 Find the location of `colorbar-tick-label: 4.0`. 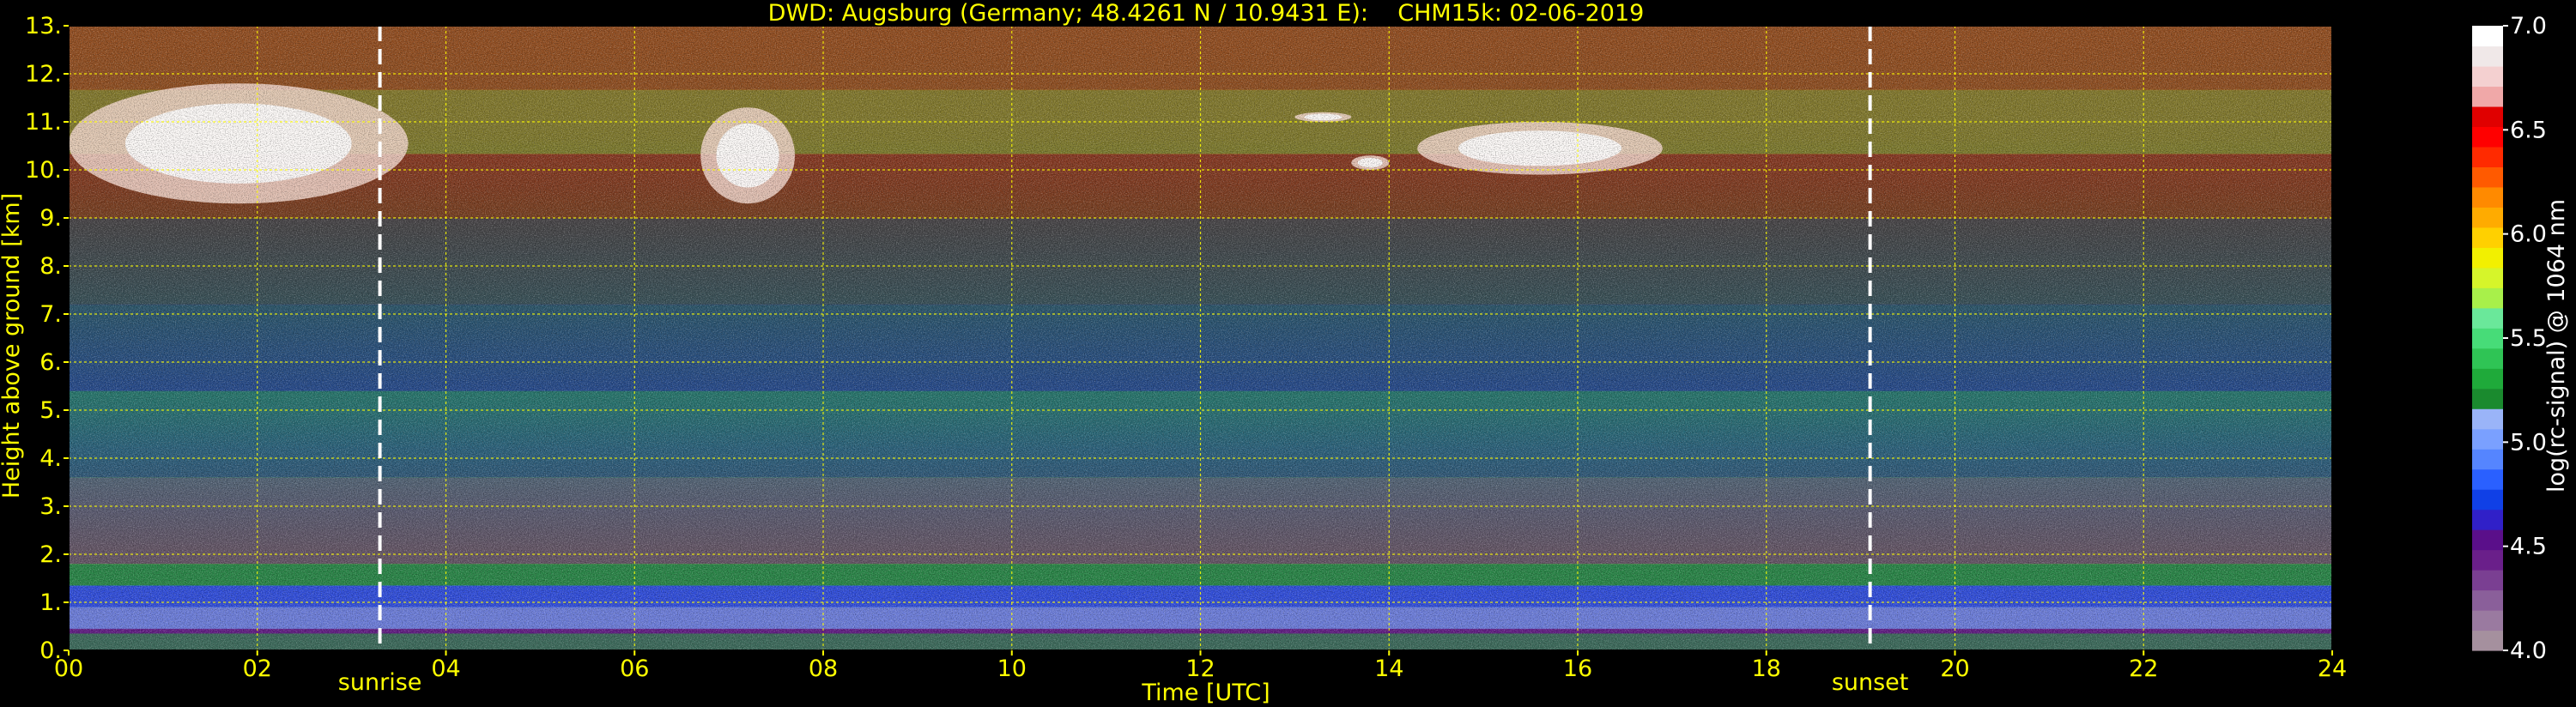

colorbar-tick-label: 4.0 is located at coordinates (2528, 651).